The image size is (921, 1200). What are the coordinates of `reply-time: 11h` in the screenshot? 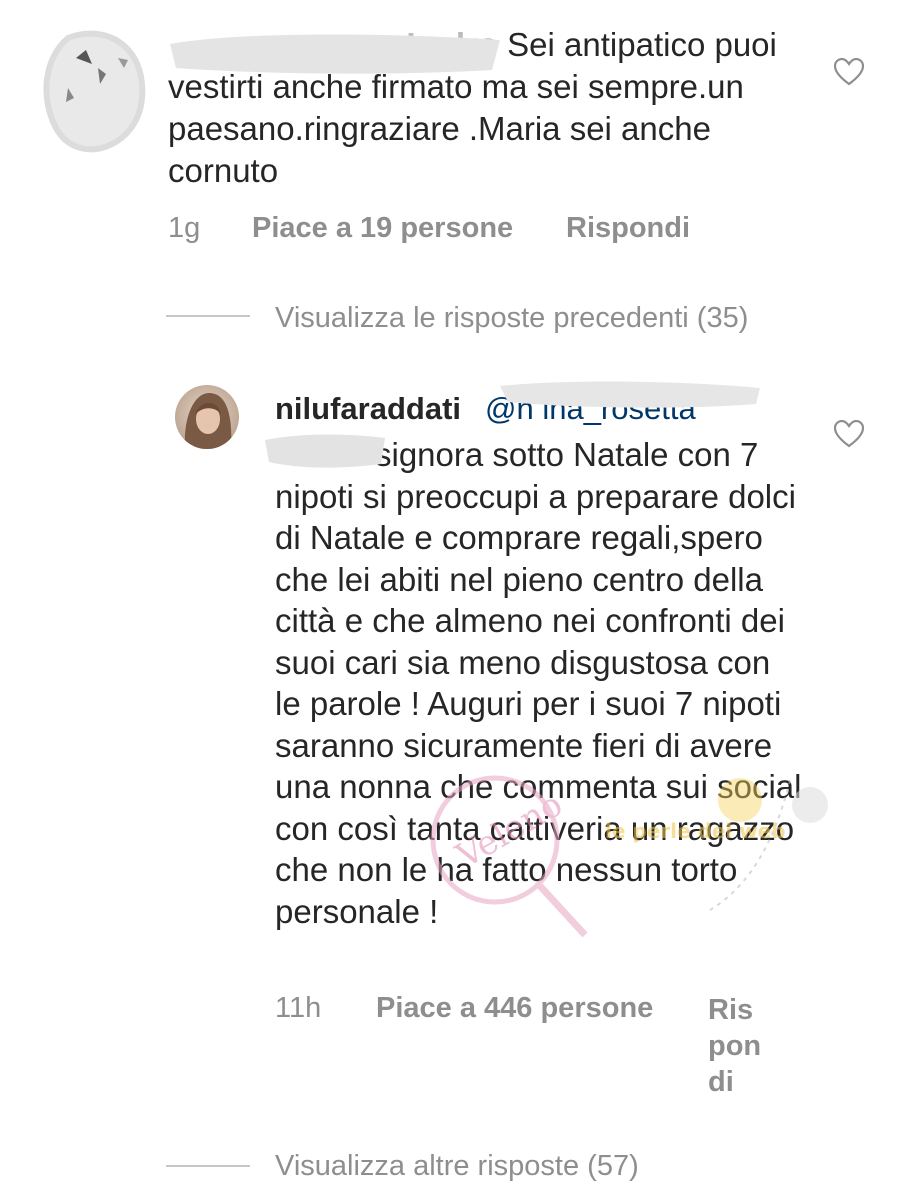 It's located at (298, 1008).